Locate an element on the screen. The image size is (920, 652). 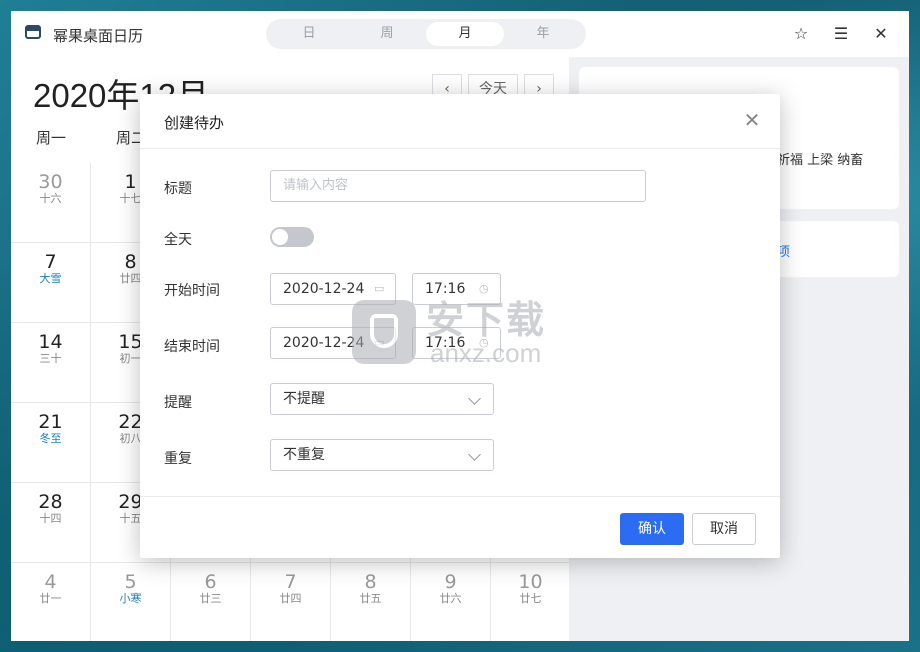
lunar-date: 廿五 is located at coordinates (370, 598).